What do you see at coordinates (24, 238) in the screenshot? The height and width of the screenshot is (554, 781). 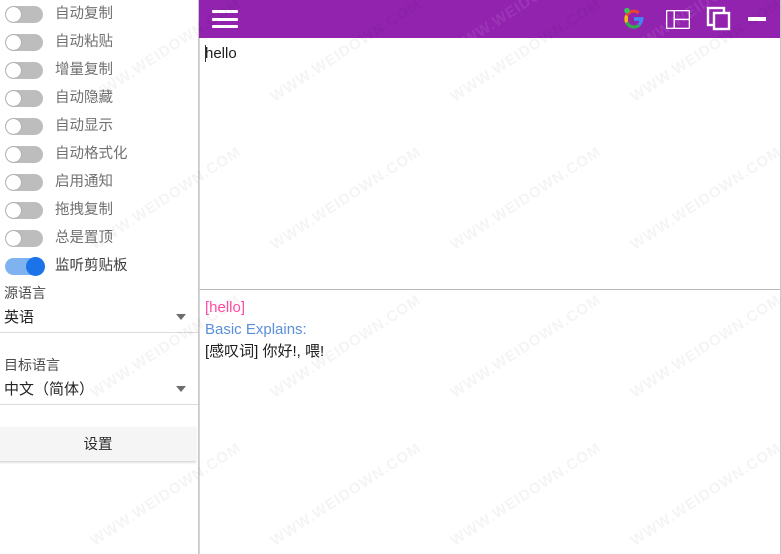 I see `toggle-switch-always-on-top` at bounding box center [24, 238].